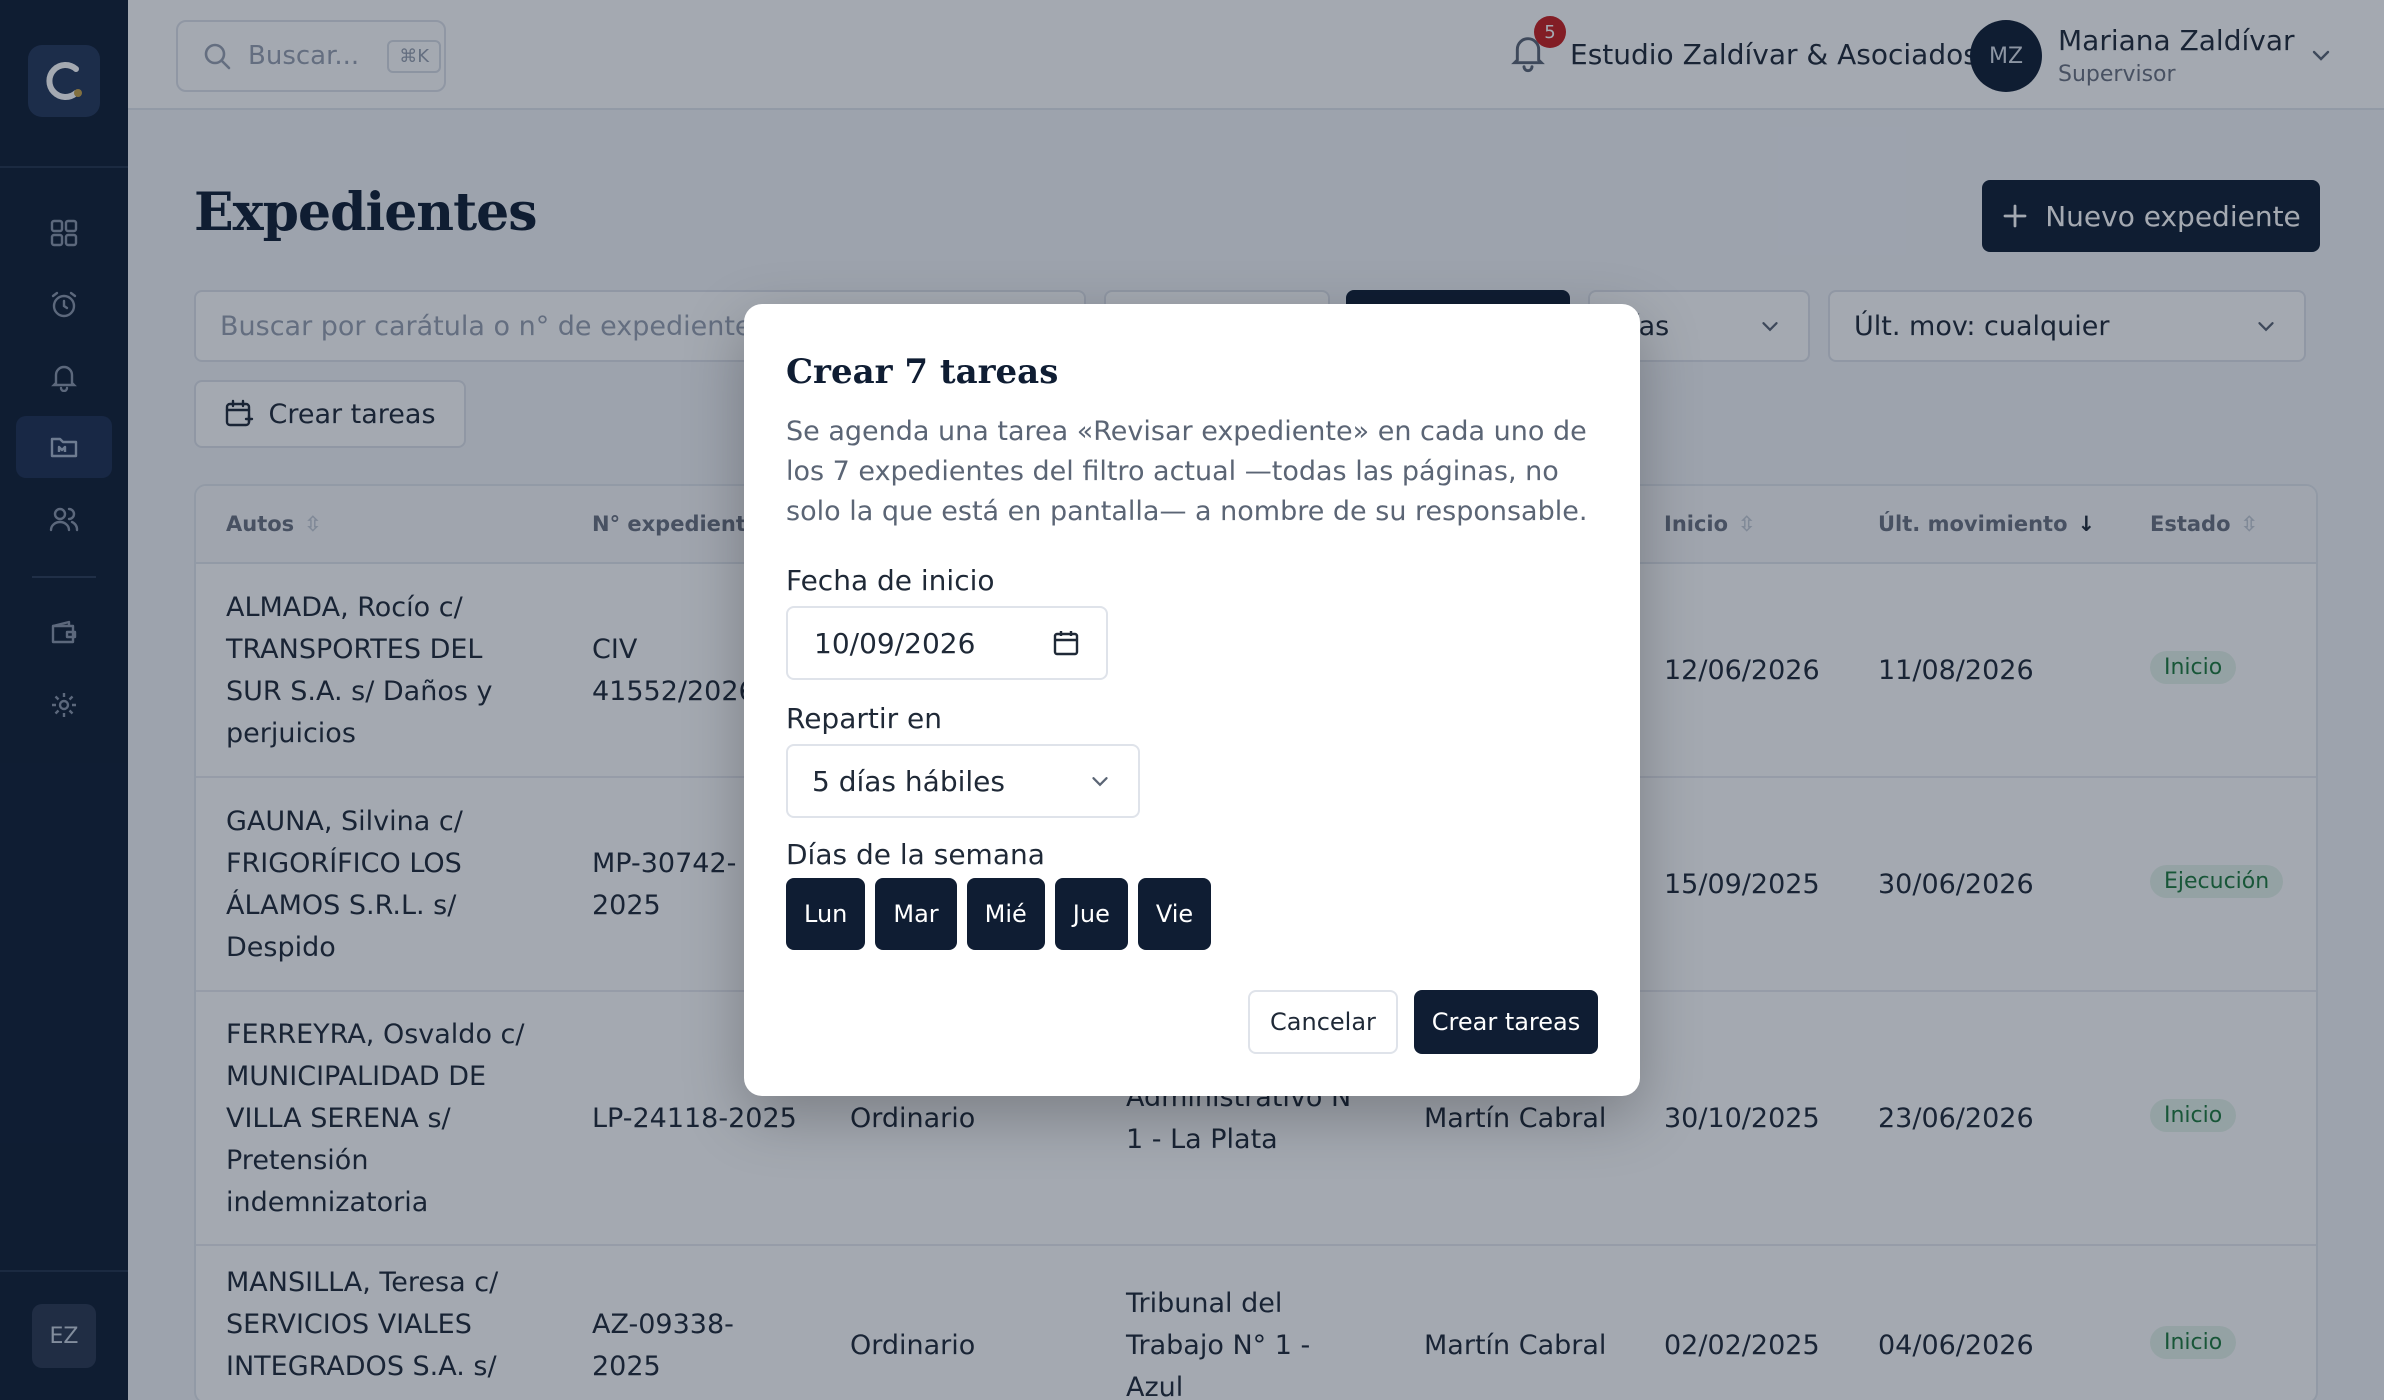 Image resolution: width=2384 pixels, height=1400 pixels. What do you see at coordinates (1066, 643) in the screenshot?
I see `calendar-icon` at bounding box center [1066, 643].